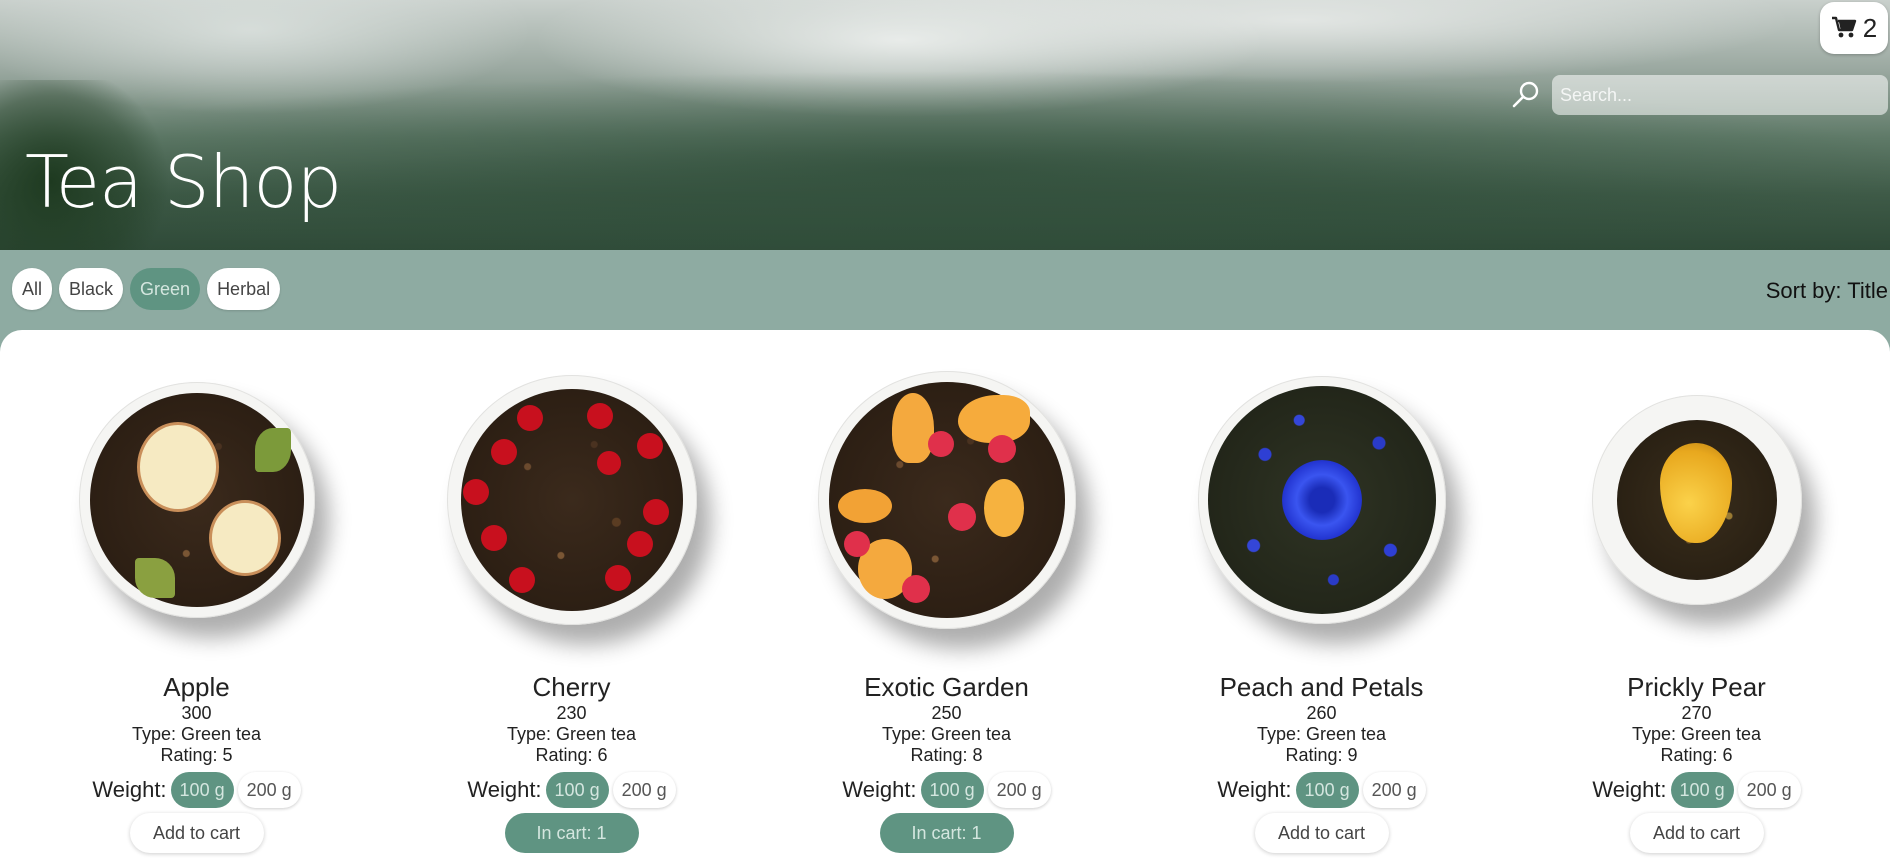 Image resolution: width=1890 pixels, height=859 pixels. I want to click on cornflower, so click(1321, 500).